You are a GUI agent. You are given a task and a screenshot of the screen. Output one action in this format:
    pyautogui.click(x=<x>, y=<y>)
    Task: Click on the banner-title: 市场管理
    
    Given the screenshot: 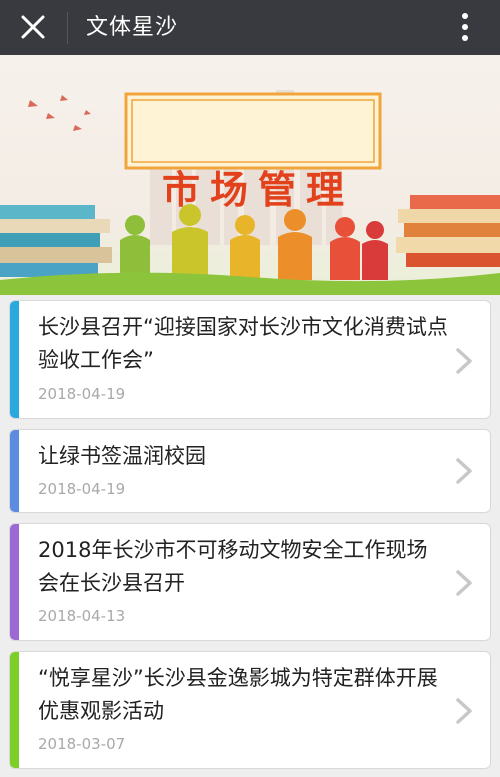 What is the action you would take?
    pyautogui.click(x=257, y=189)
    